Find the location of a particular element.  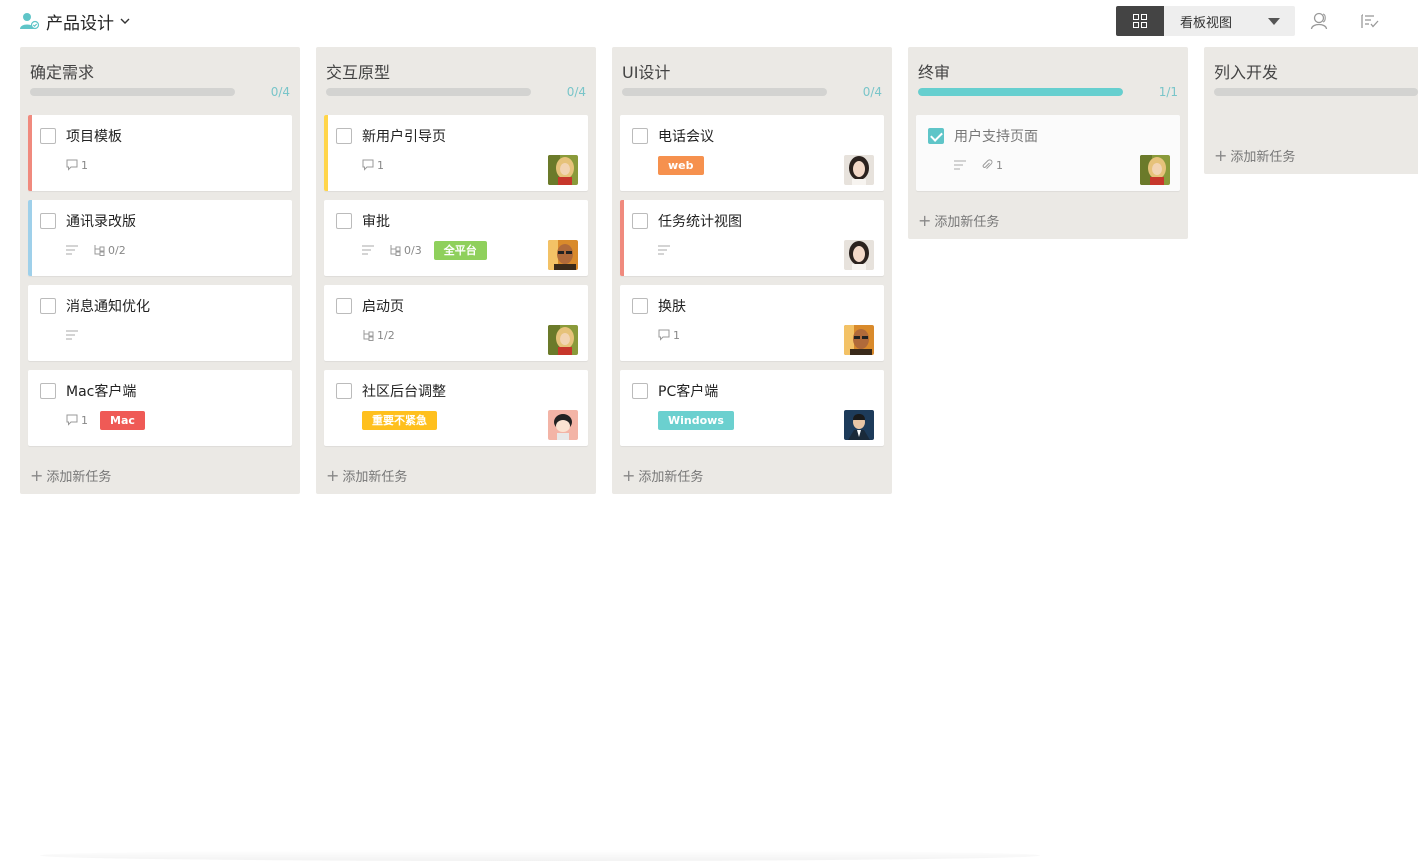

task-card: 消息通知优化 is located at coordinates (160, 323).